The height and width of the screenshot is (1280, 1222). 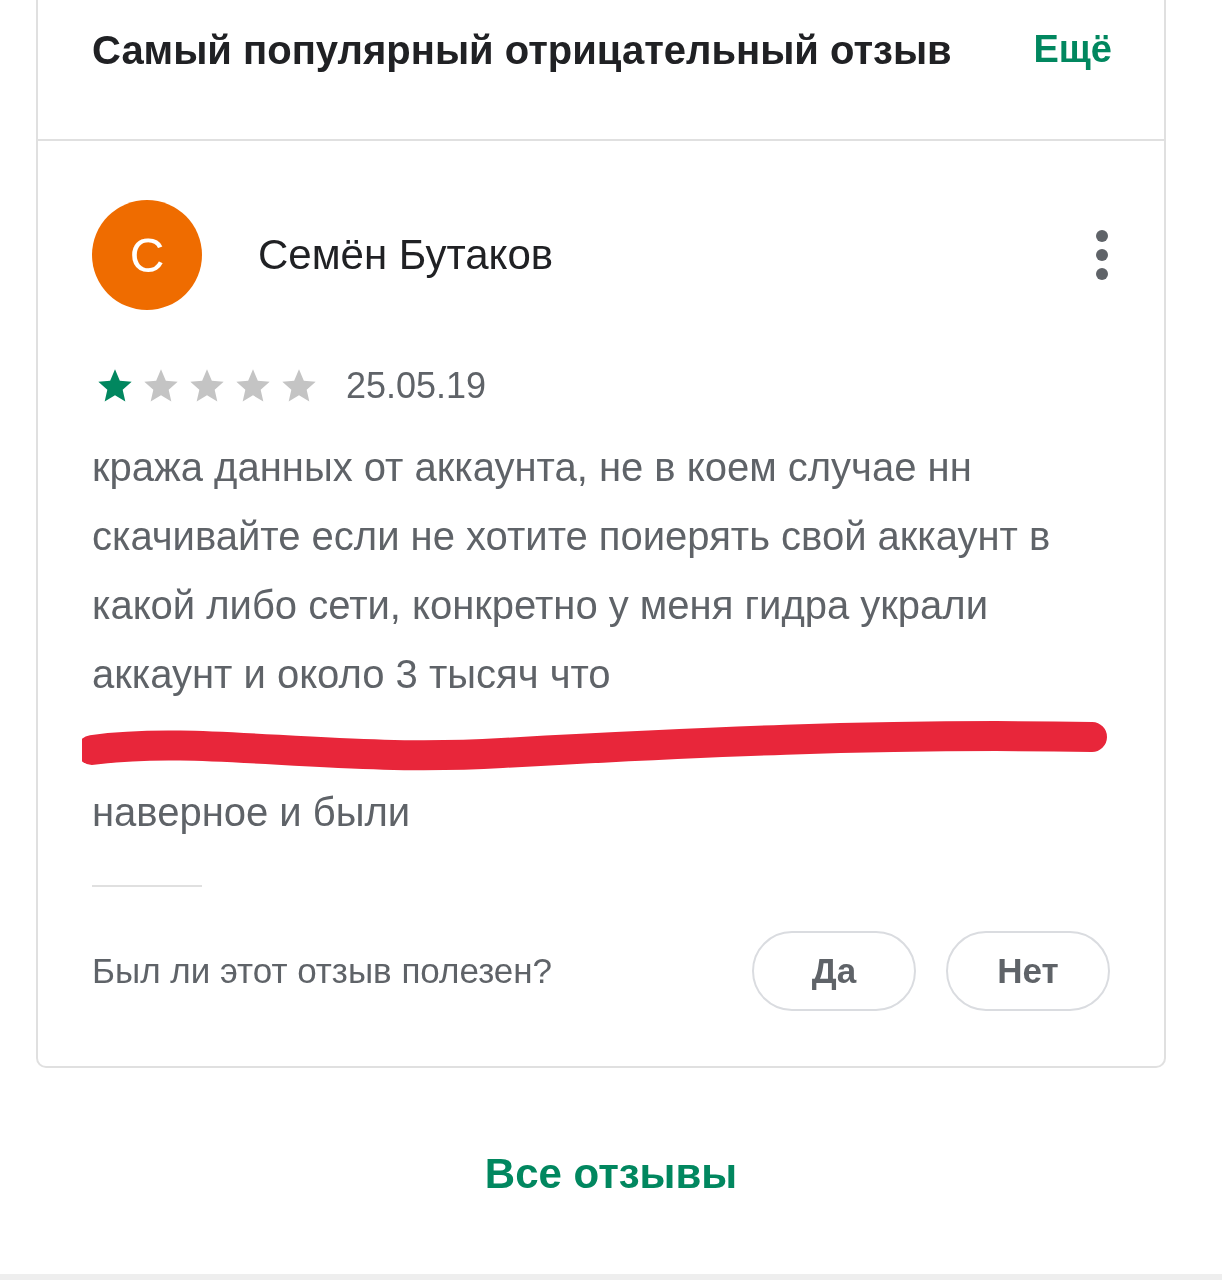 What do you see at coordinates (322, 971) in the screenshot?
I see `helpful-question: Был ли этот отзыв полезен?` at bounding box center [322, 971].